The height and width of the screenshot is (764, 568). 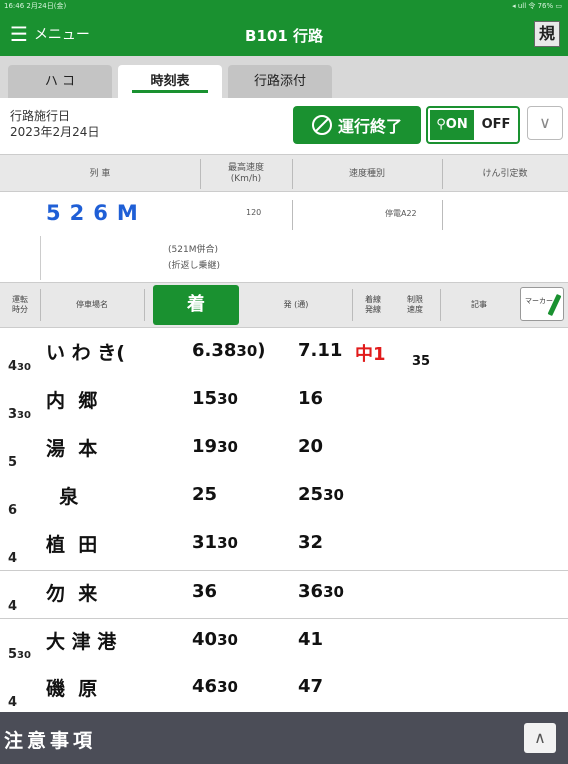 What do you see at coordinates (311, 686) in the screenshot?
I see `departure-time: 47` at bounding box center [311, 686].